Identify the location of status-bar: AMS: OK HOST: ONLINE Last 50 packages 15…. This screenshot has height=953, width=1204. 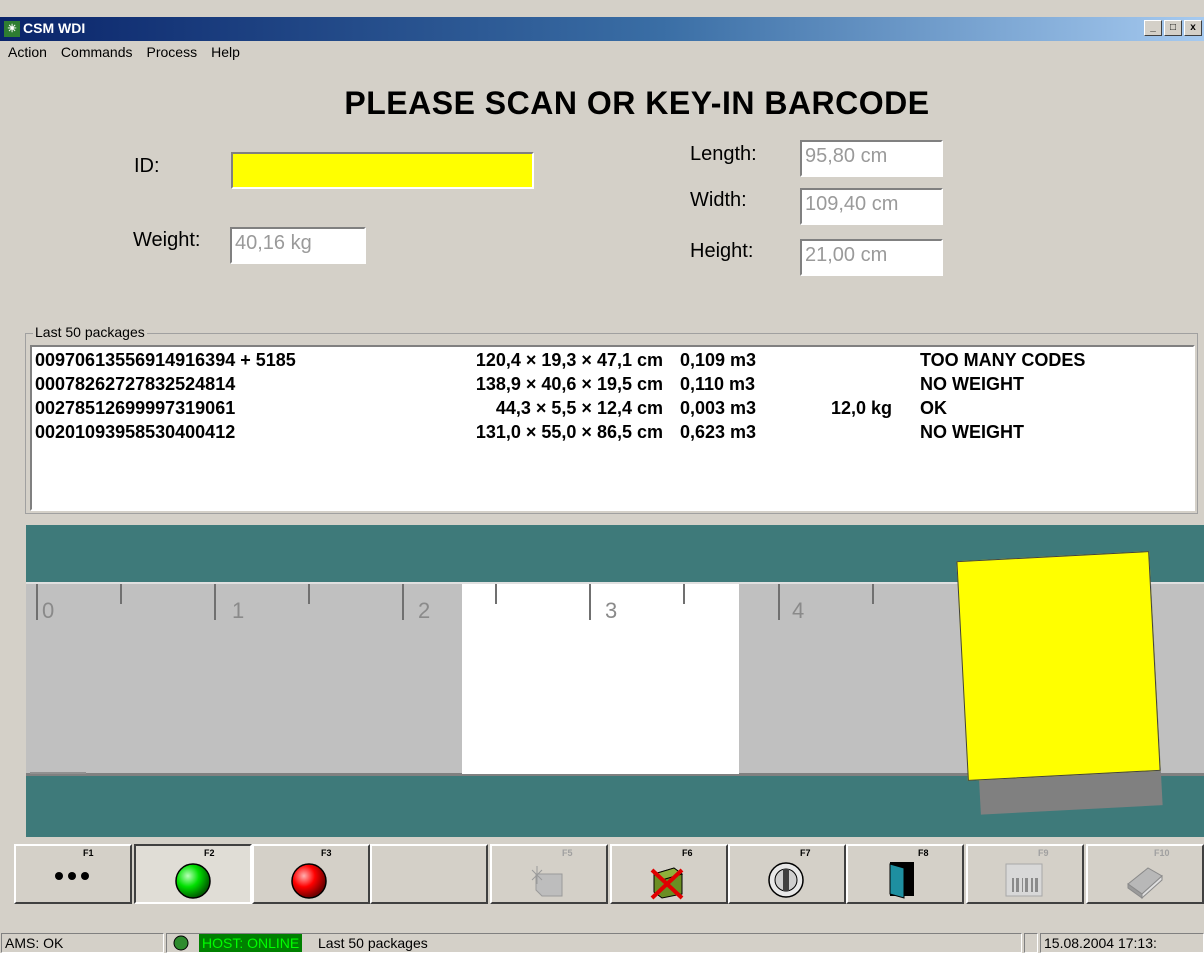
(602, 941).